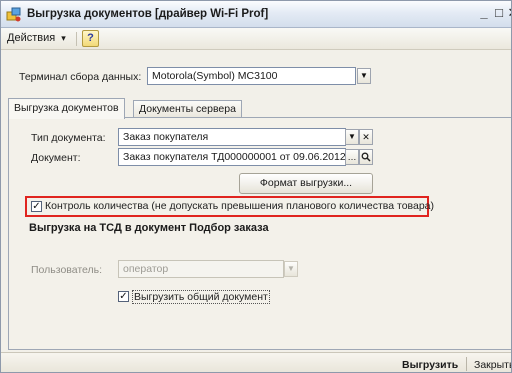 The image size is (512, 373). I want to click on maximize-button: □, so click(499, 12).